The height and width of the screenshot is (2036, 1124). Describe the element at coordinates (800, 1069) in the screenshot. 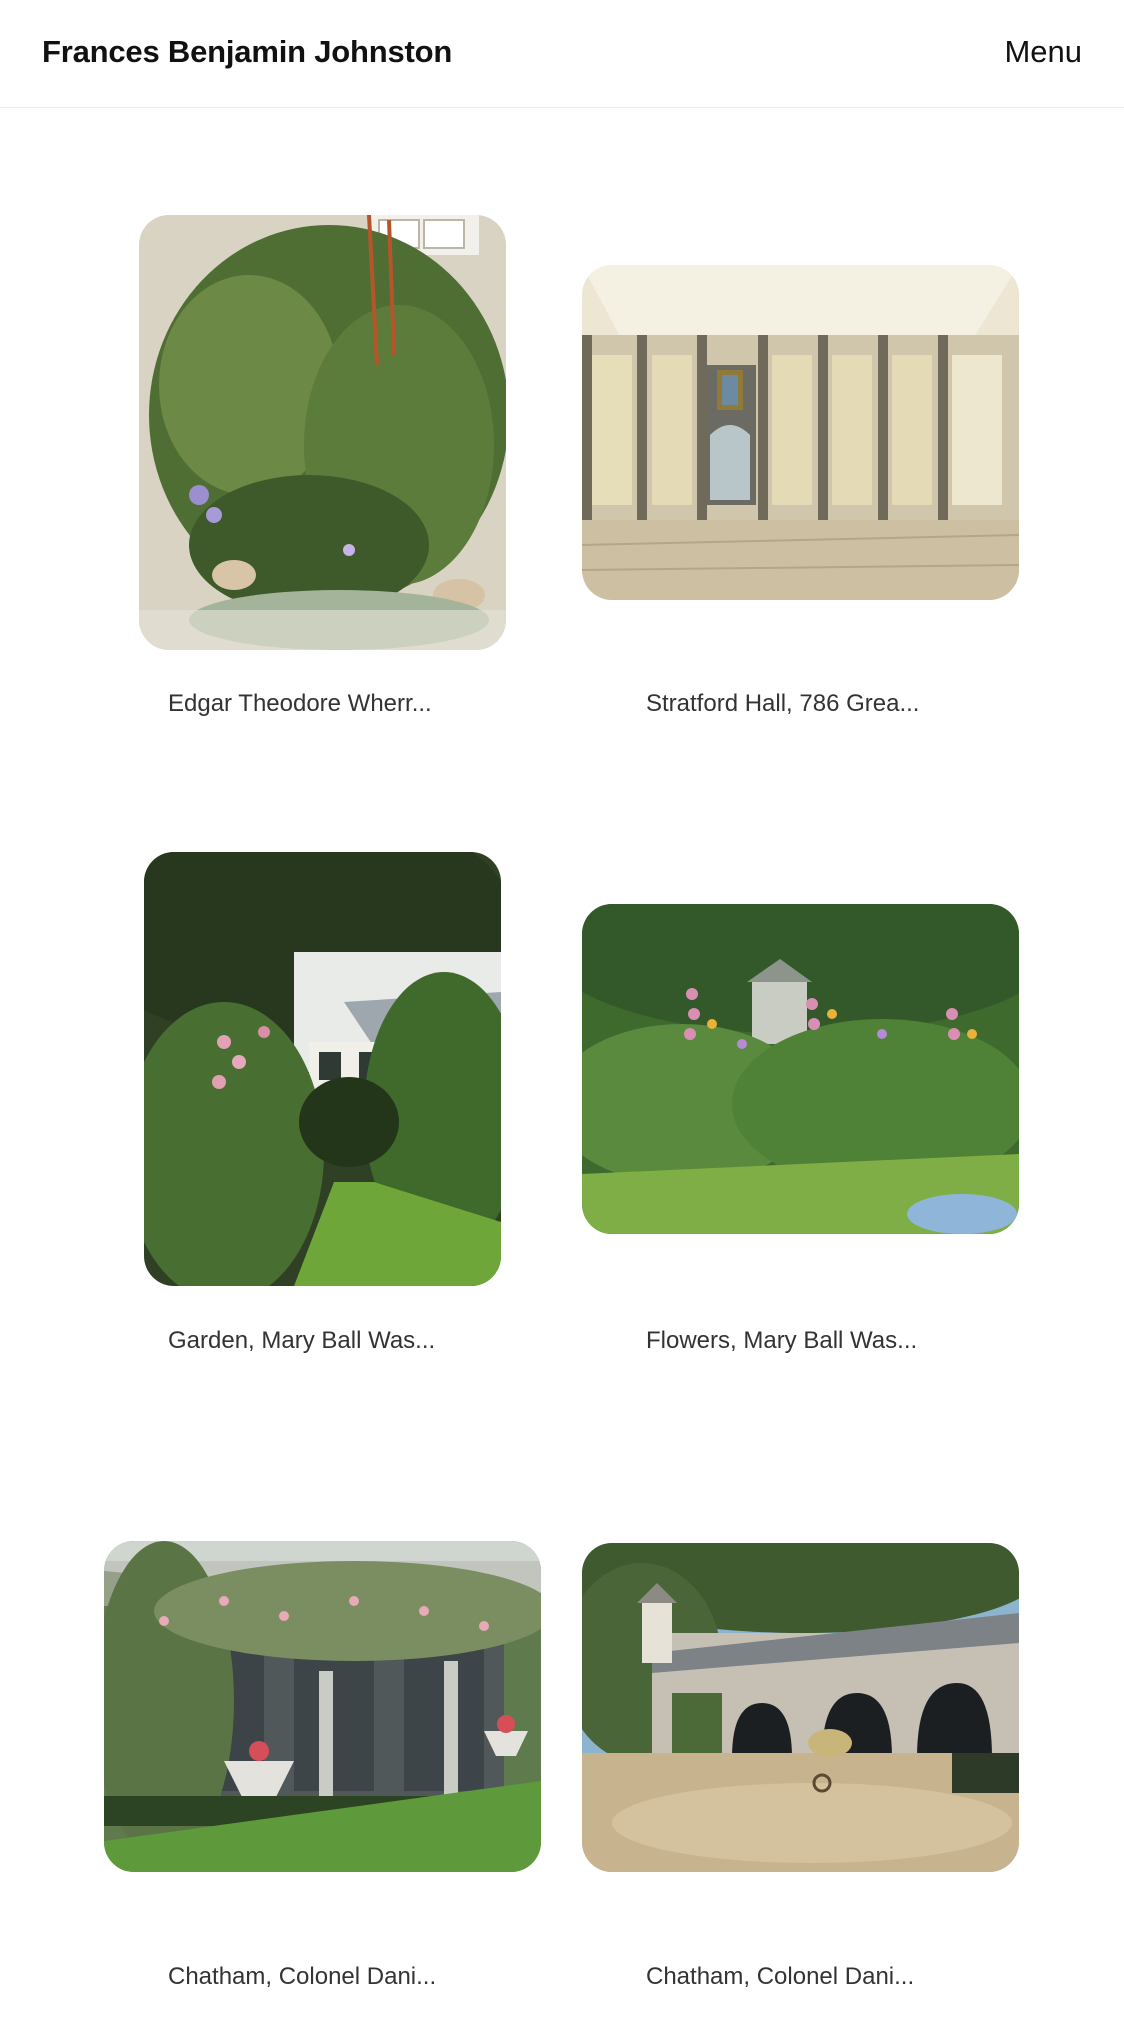

I see `gallery-photo-flower-border` at that location.